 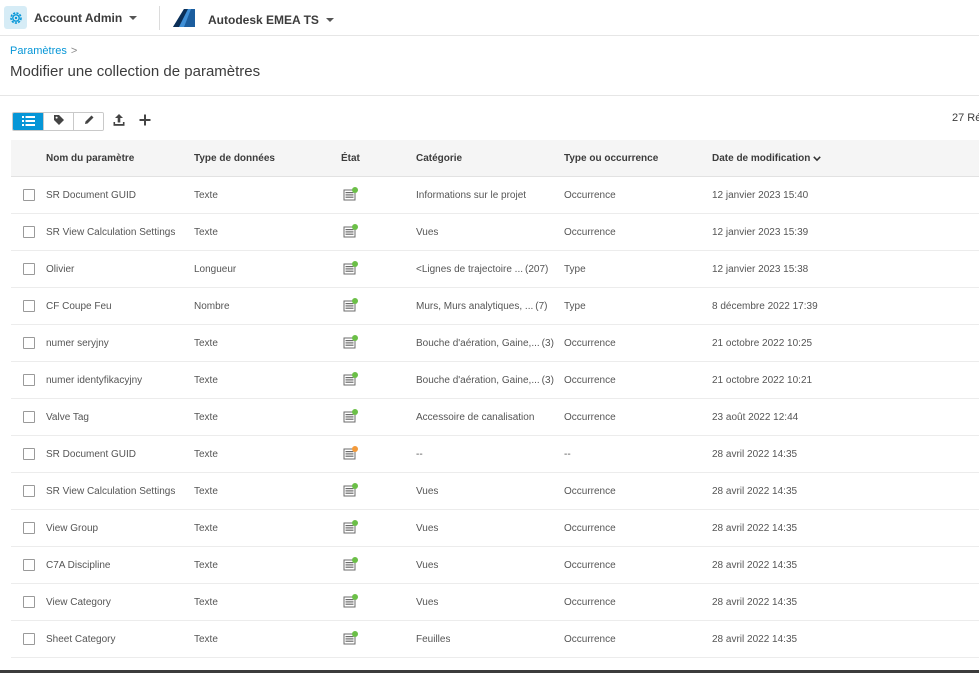 I want to click on tag-view-button, so click(x=58, y=121).